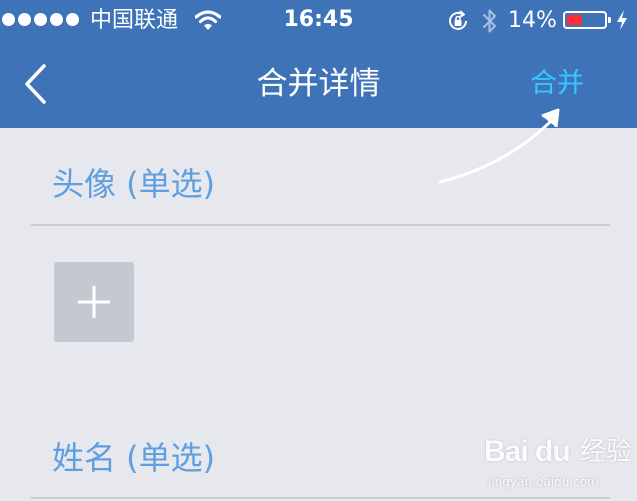 The height and width of the screenshot is (501, 637). What do you see at coordinates (208, 20) in the screenshot?
I see `wifi-icon` at bounding box center [208, 20].